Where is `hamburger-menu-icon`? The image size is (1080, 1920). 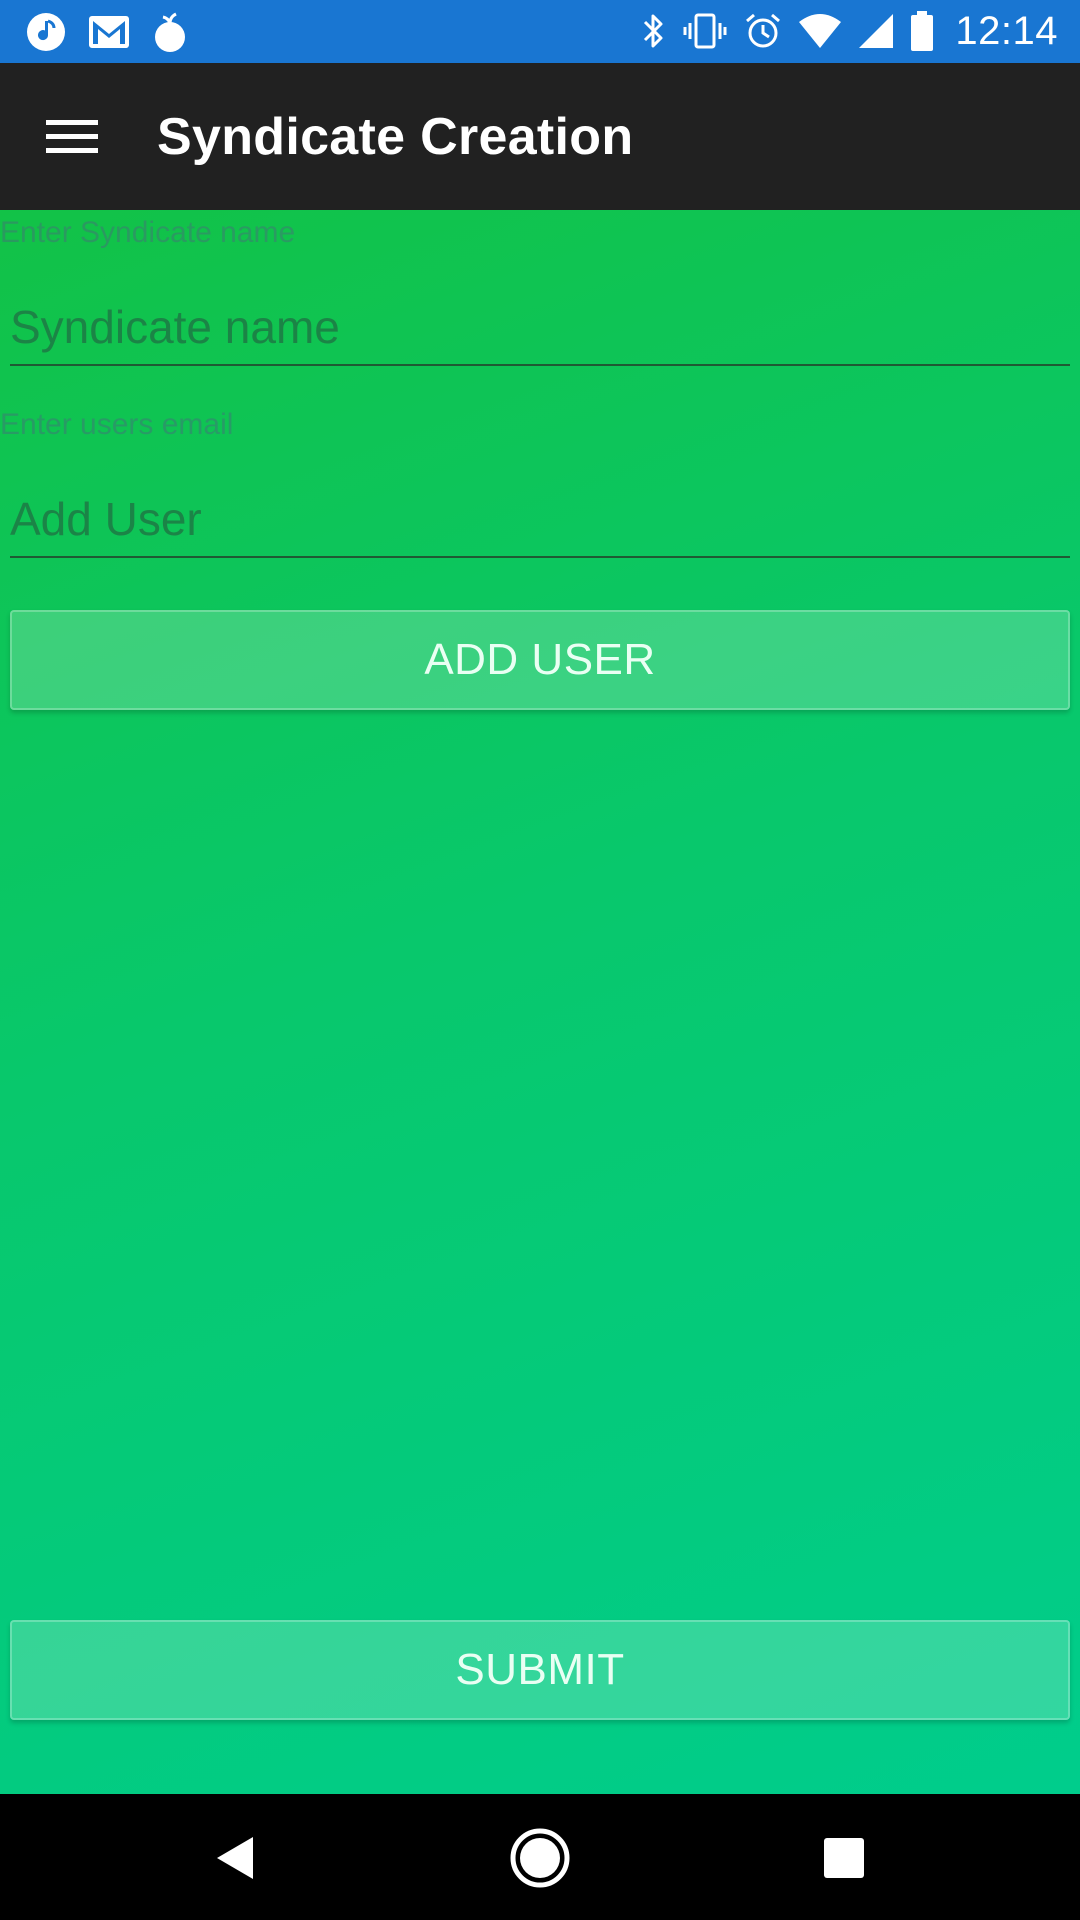 hamburger-menu-icon is located at coordinates (72, 136).